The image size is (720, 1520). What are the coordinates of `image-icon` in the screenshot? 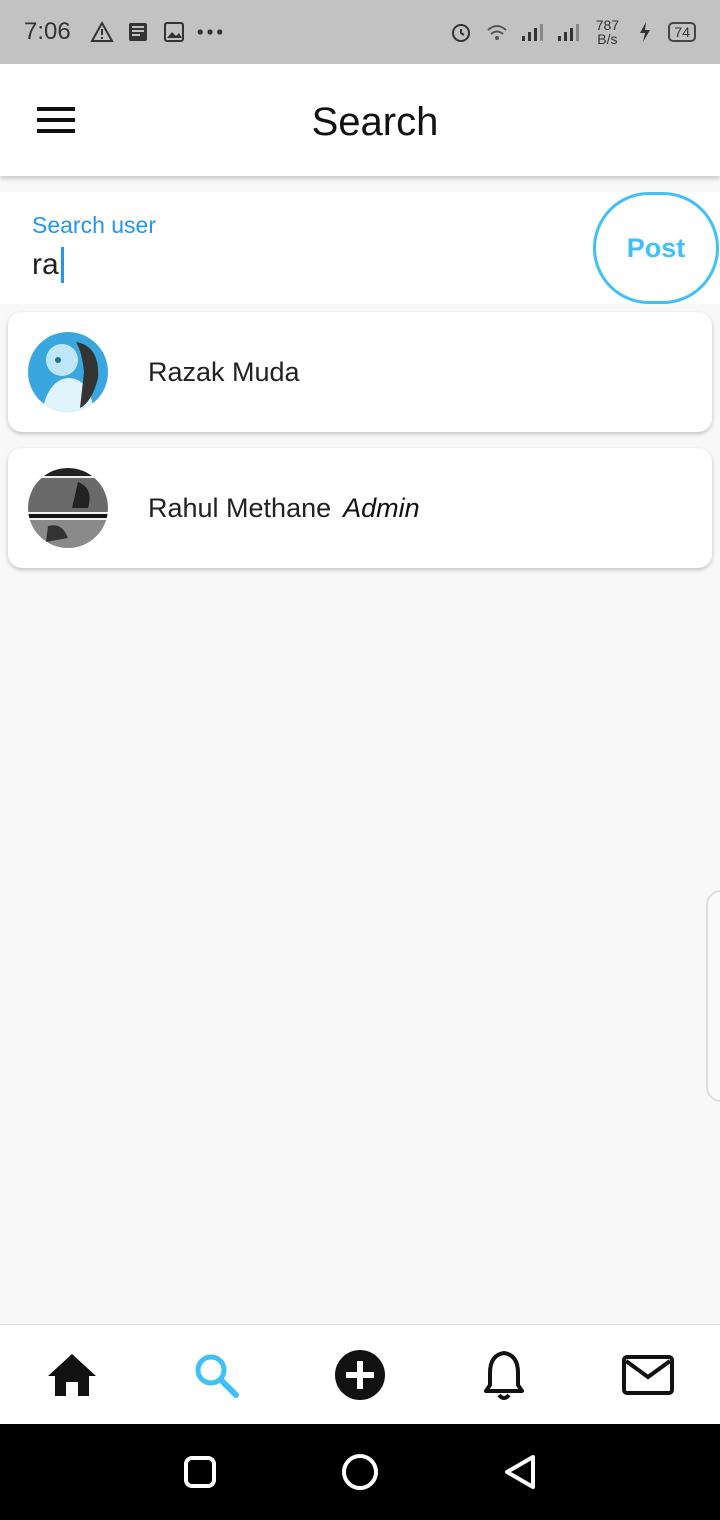 It's located at (174, 32).